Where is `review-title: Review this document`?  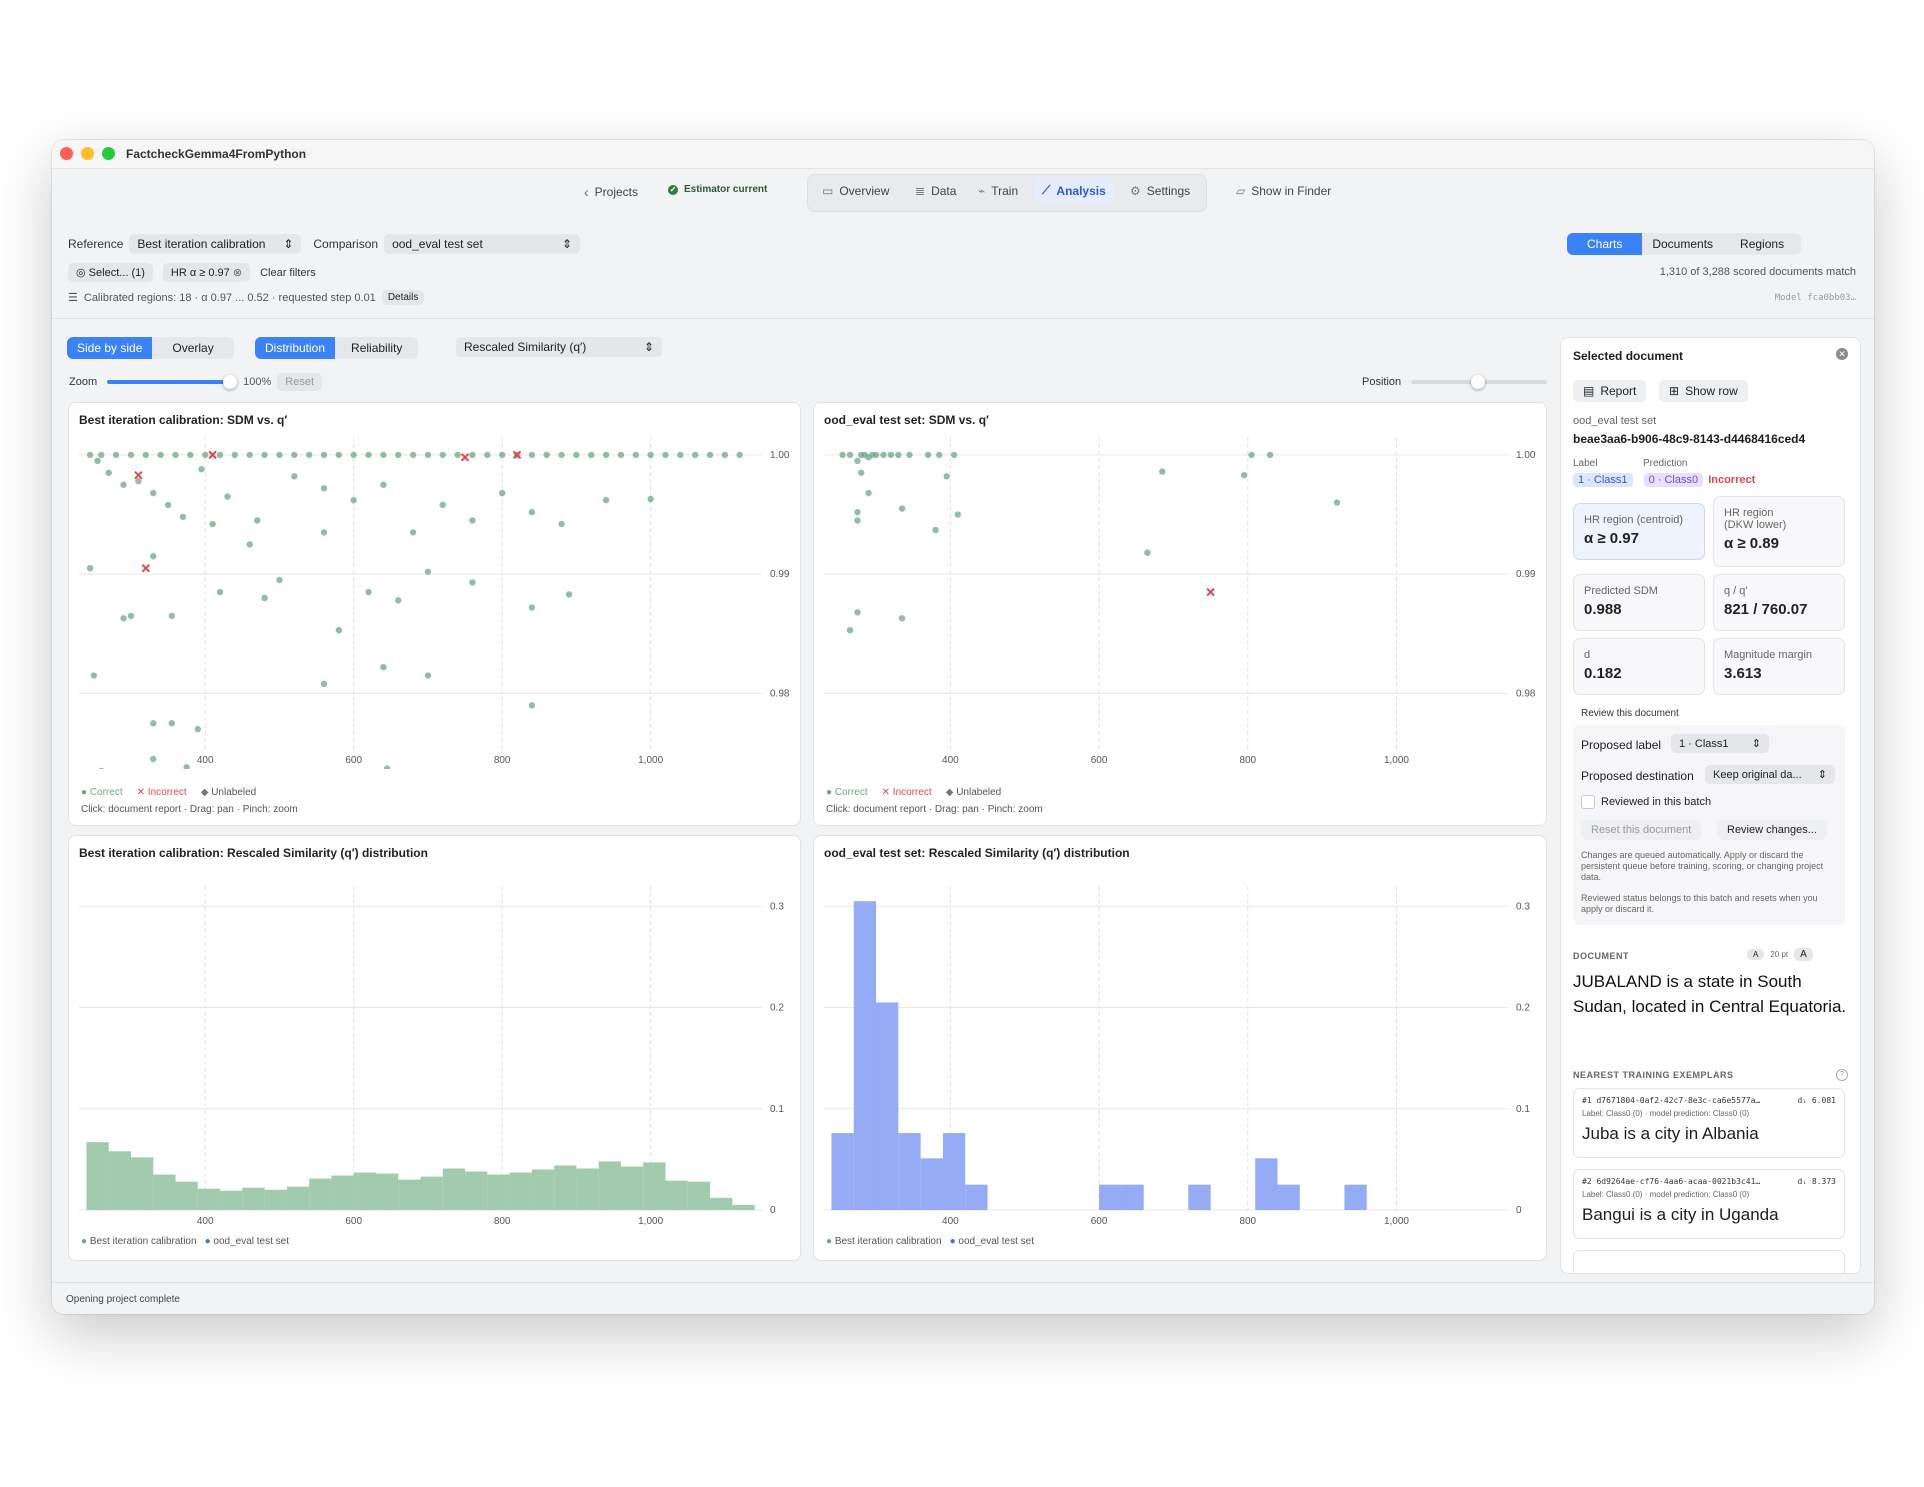
review-title: Review this document is located at coordinates (1630, 713).